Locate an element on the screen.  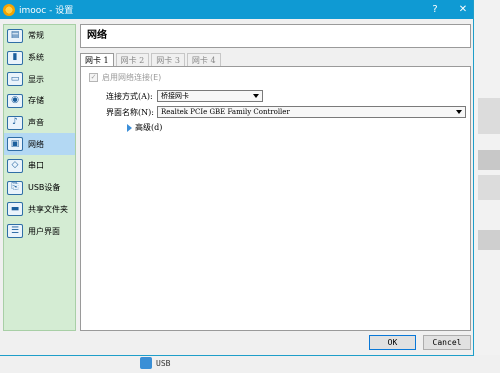
shared-folder-icon: ▬ is located at coordinates (15, 209).